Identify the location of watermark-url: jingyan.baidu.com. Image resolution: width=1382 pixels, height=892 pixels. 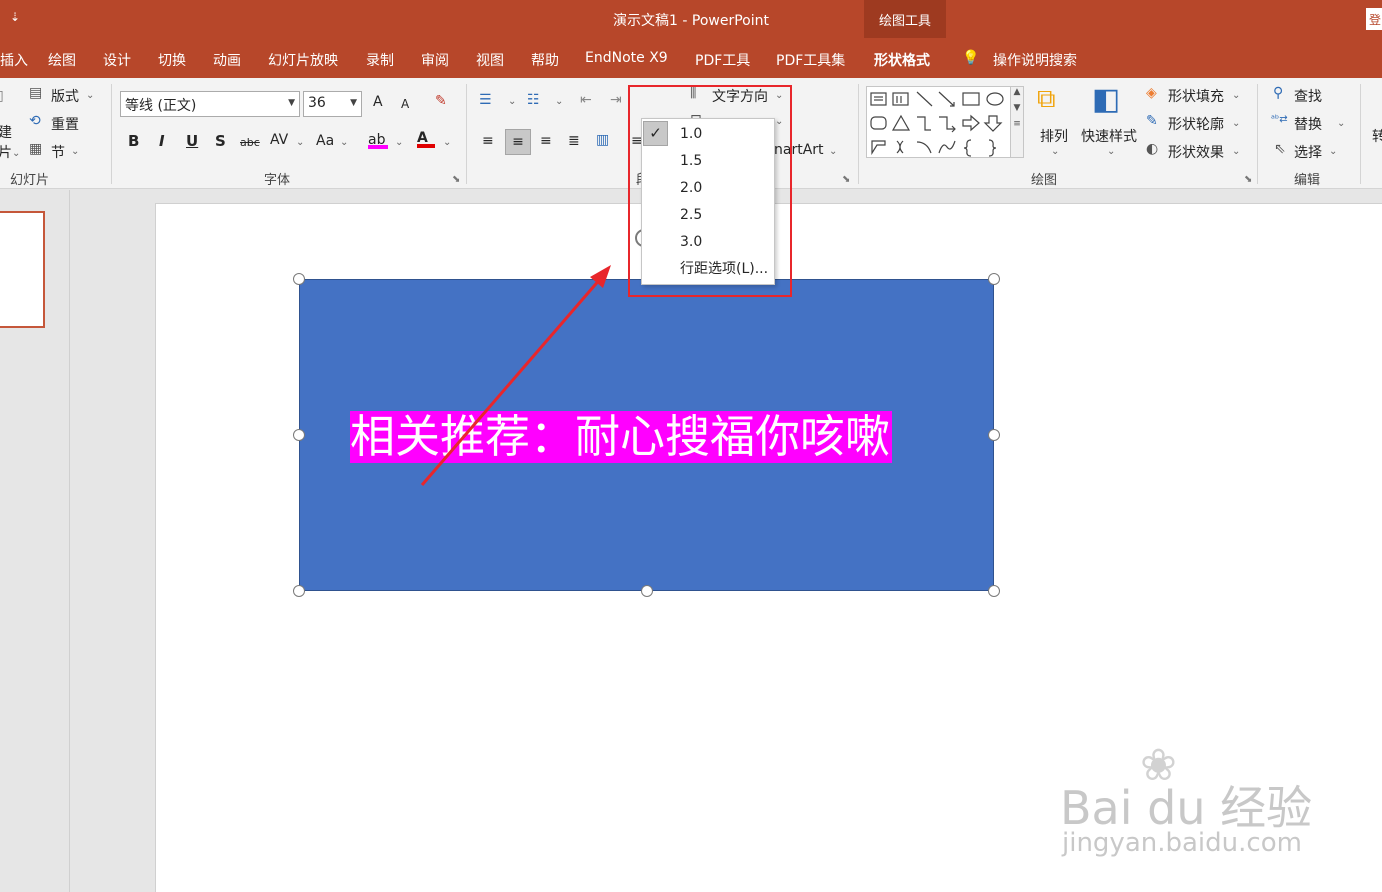
(1182, 843).